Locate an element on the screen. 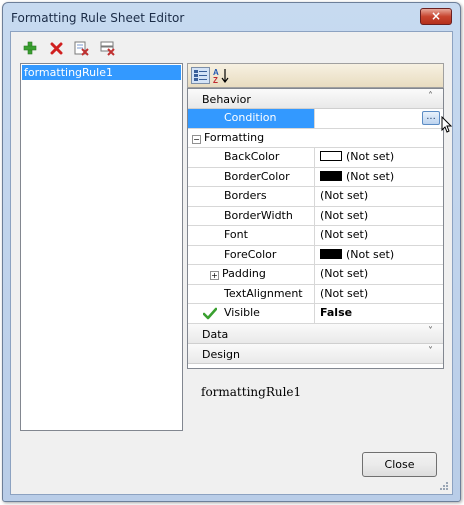 This screenshot has height=505, width=464. property-name: TextAlignment is located at coordinates (251, 293).